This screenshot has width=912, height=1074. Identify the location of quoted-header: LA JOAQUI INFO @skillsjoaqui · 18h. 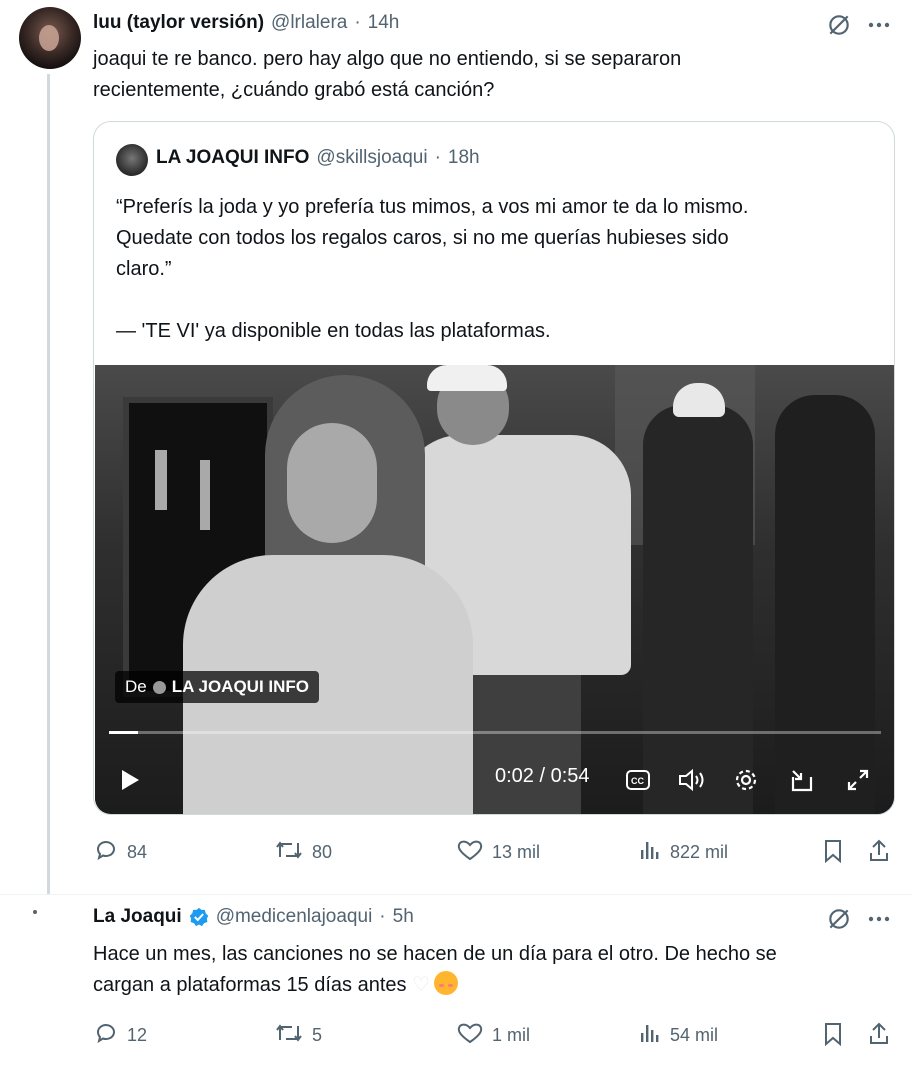
(318, 158).